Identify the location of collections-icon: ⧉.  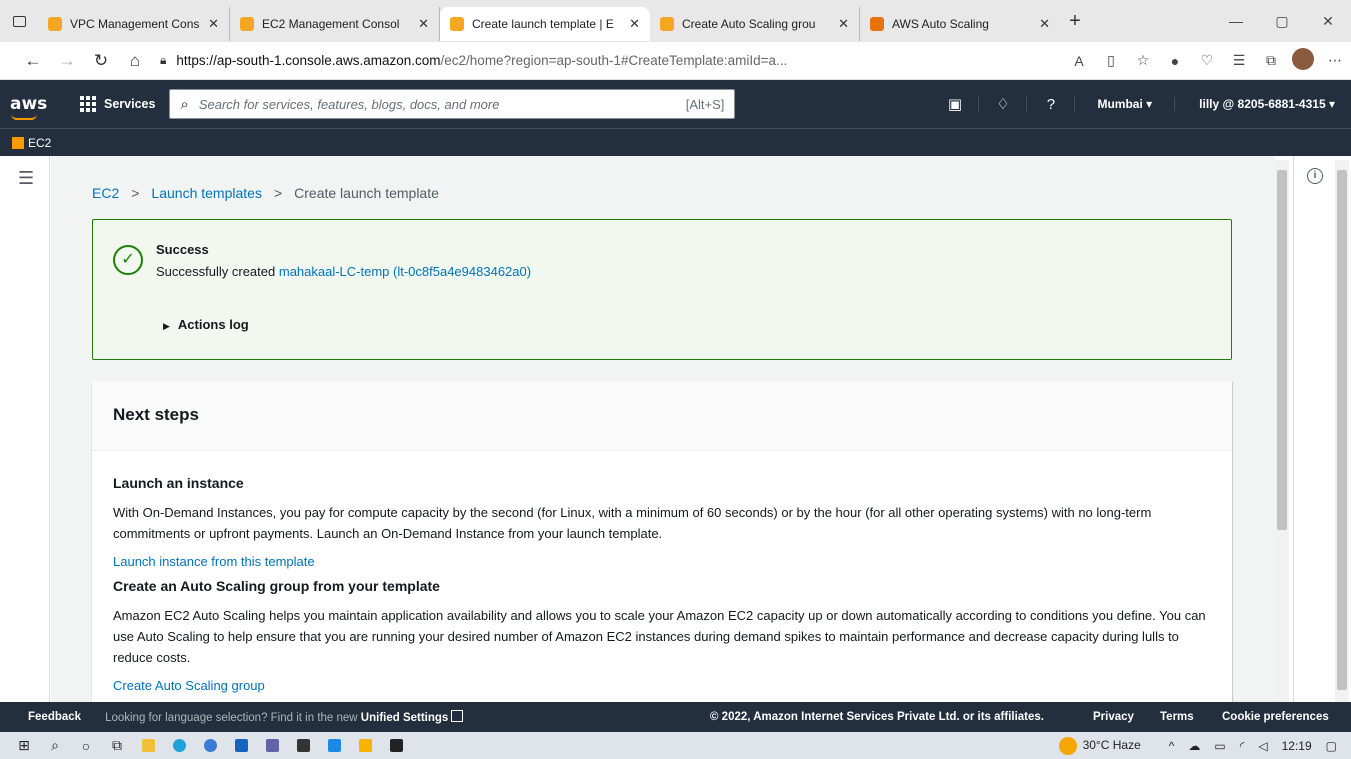
(1271, 60).